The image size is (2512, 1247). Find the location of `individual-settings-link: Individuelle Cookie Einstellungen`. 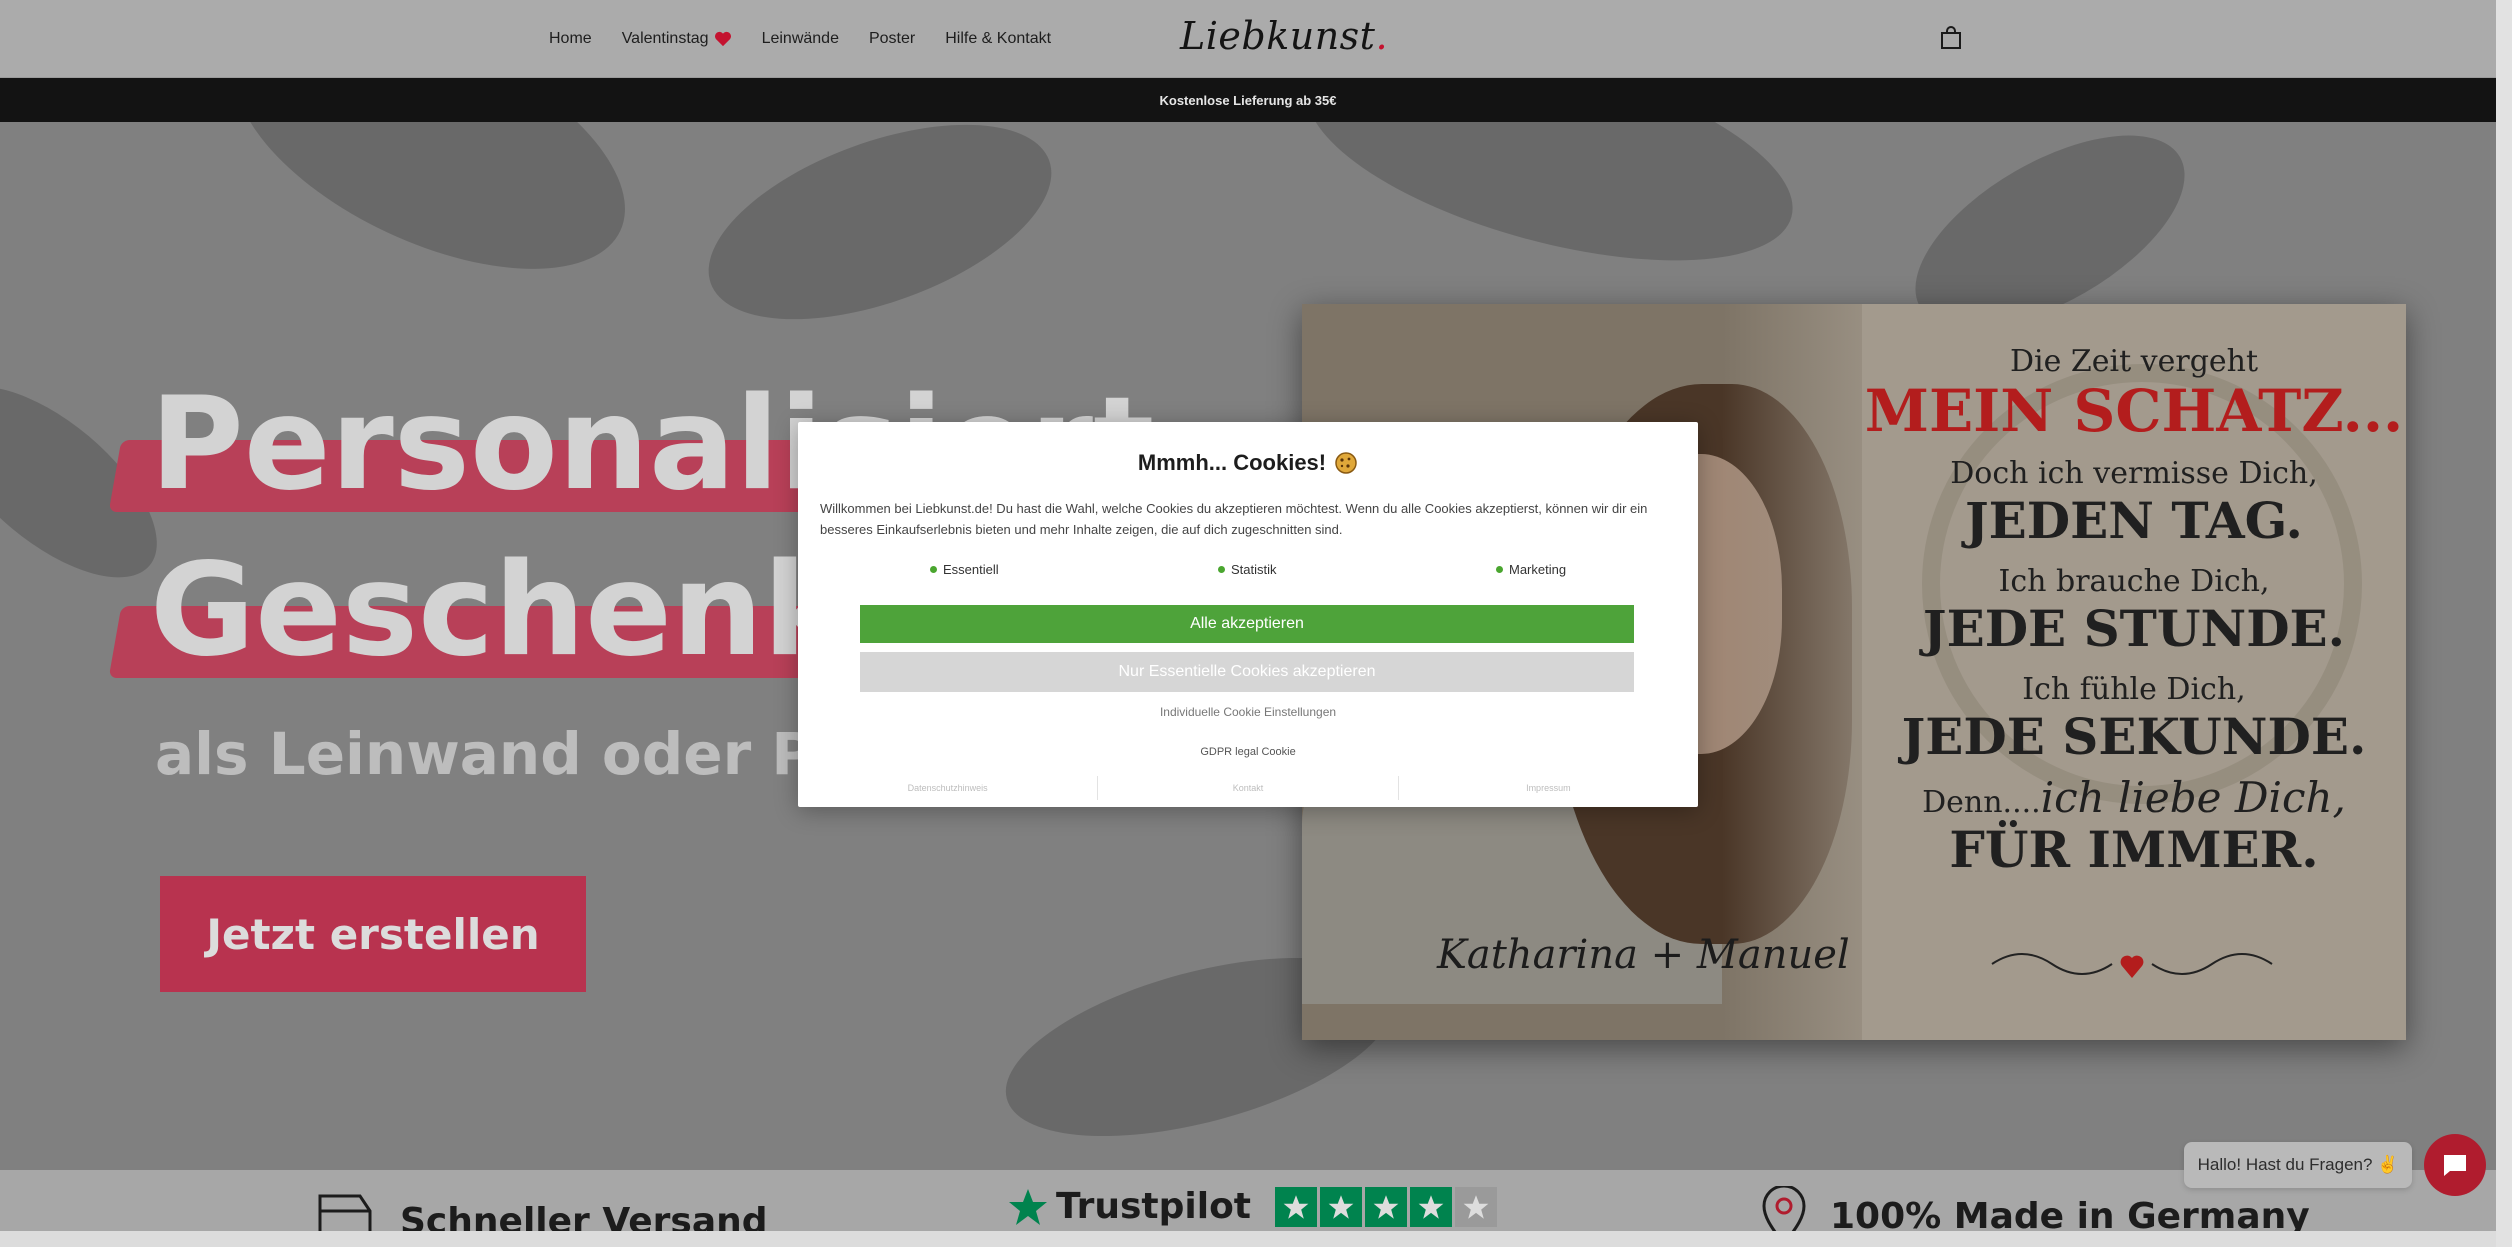

individual-settings-link: Individuelle Cookie Einstellungen is located at coordinates (1248, 712).